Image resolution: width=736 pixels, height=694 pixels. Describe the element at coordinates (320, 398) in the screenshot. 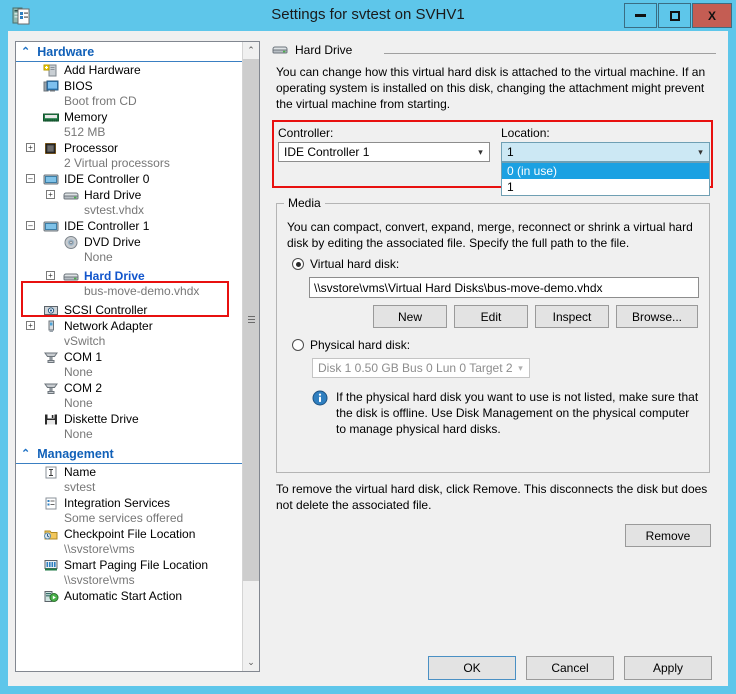

I see `info-icon` at that location.